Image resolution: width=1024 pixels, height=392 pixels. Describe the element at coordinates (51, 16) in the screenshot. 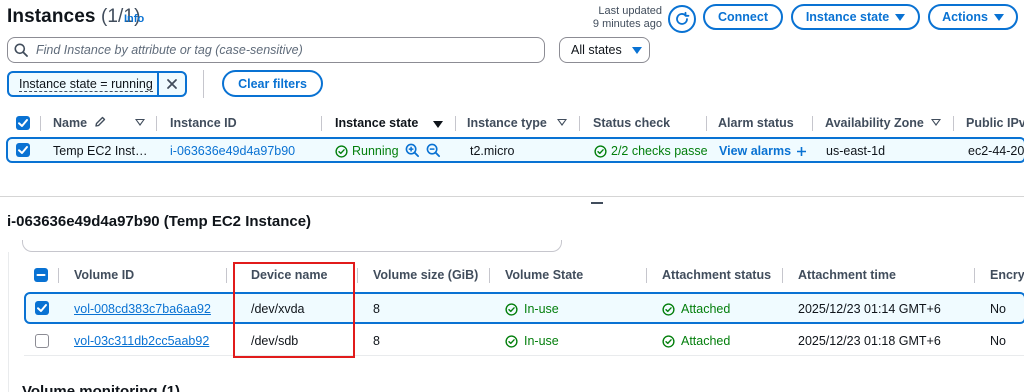

I see `page-title-text: Instances` at that location.